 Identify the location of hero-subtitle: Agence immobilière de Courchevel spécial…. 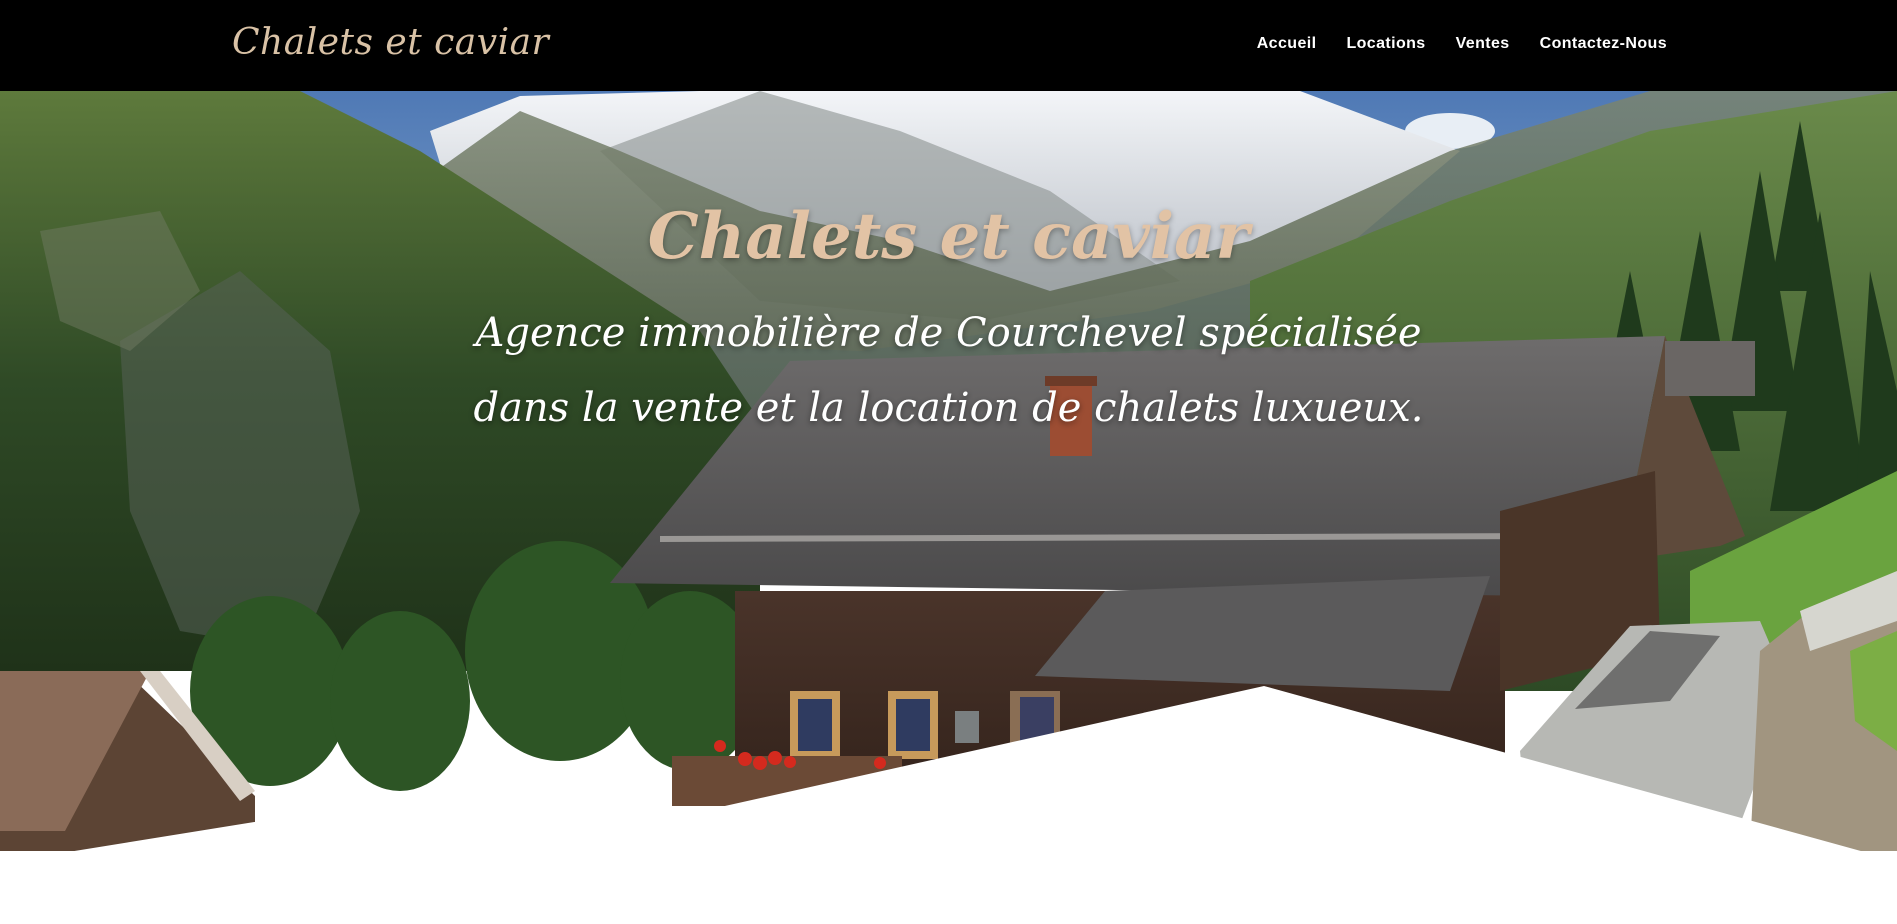
(948, 371).